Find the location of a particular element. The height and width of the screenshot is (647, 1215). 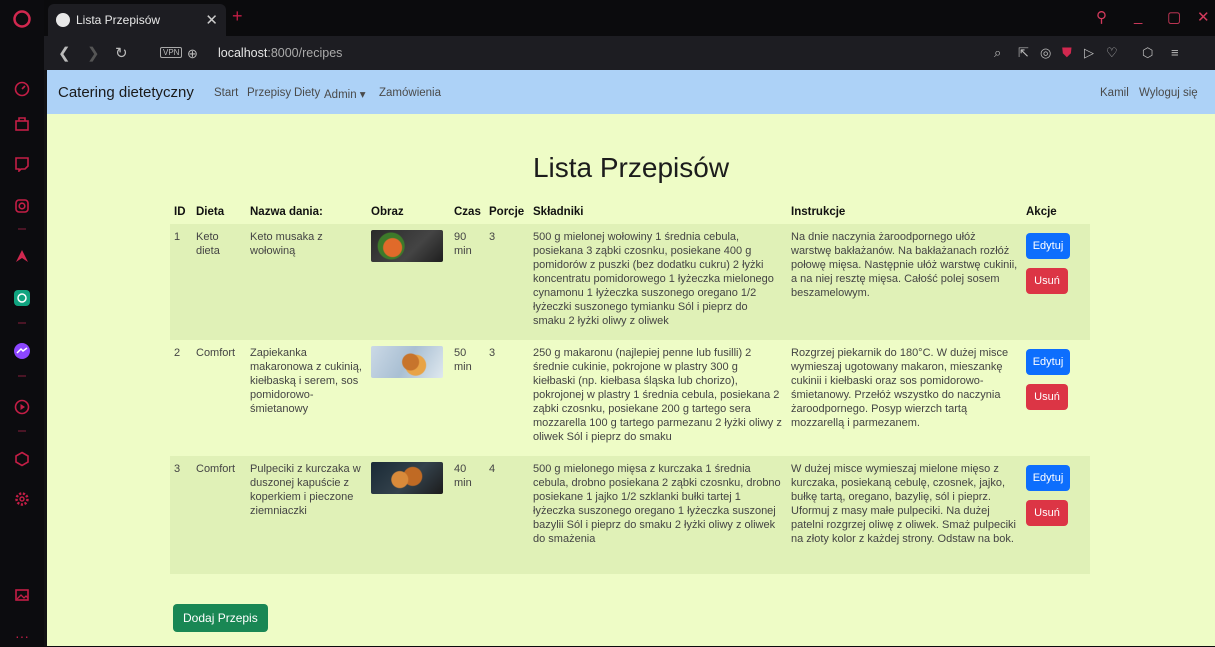

cell-id: 3 is located at coordinates (181, 515).